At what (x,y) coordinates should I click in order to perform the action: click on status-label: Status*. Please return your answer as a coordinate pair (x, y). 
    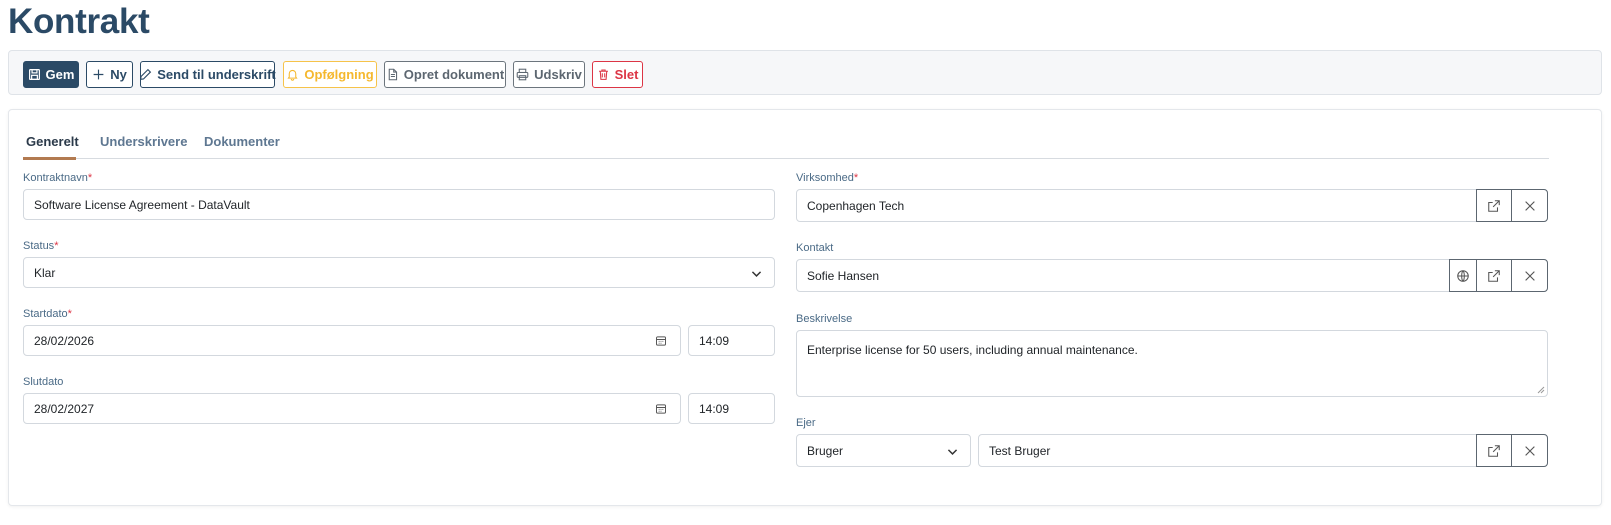
    Looking at the image, I should click on (41, 246).